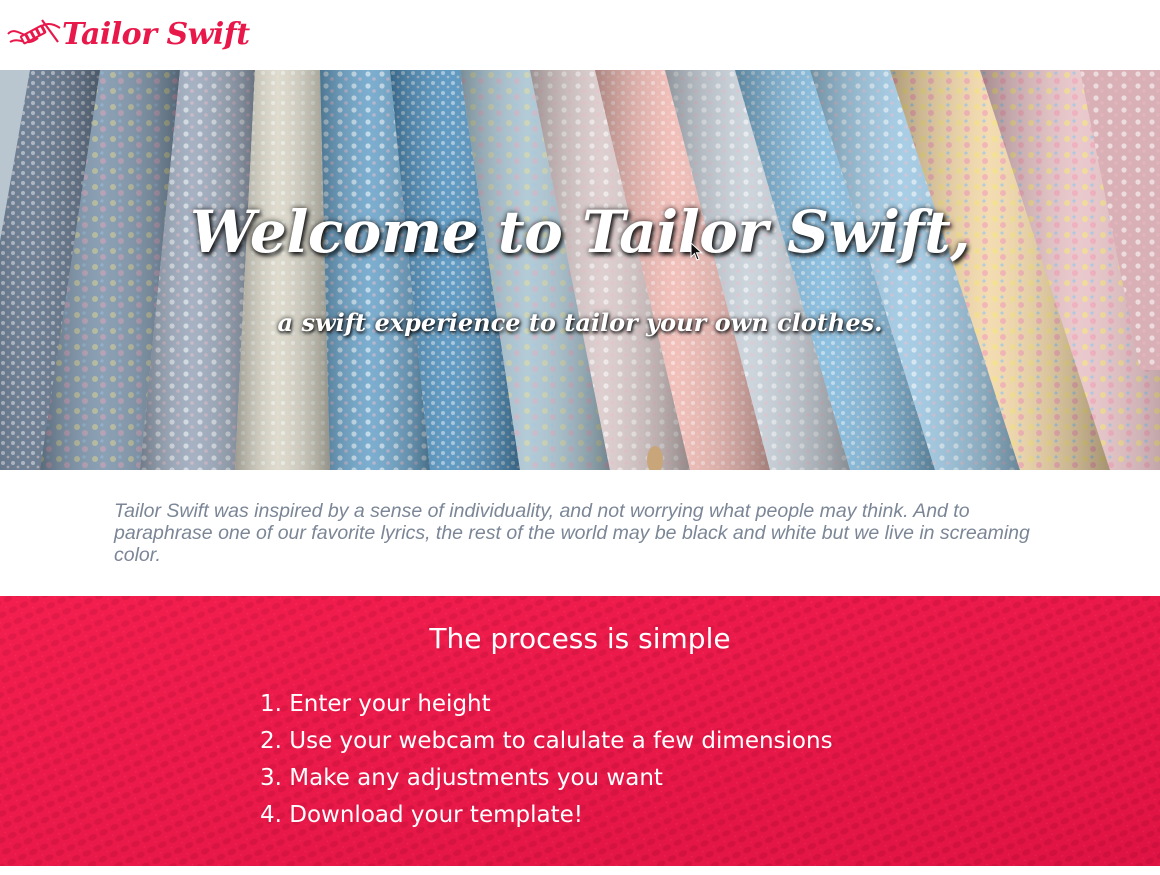 Image resolution: width=1160 pixels, height=875 pixels. What do you see at coordinates (696, 251) in the screenshot?
I see `mouse-cursor-icon` at bounding box center [696, 251].